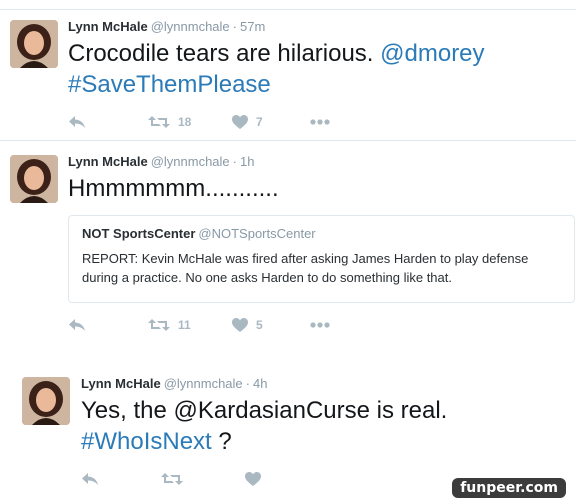 Image resolution: width=576 pixels, height=502 pixels. Describe the element at coordinates (185, 122) in the screenshot. I see `retweet-count: 18` at that location.